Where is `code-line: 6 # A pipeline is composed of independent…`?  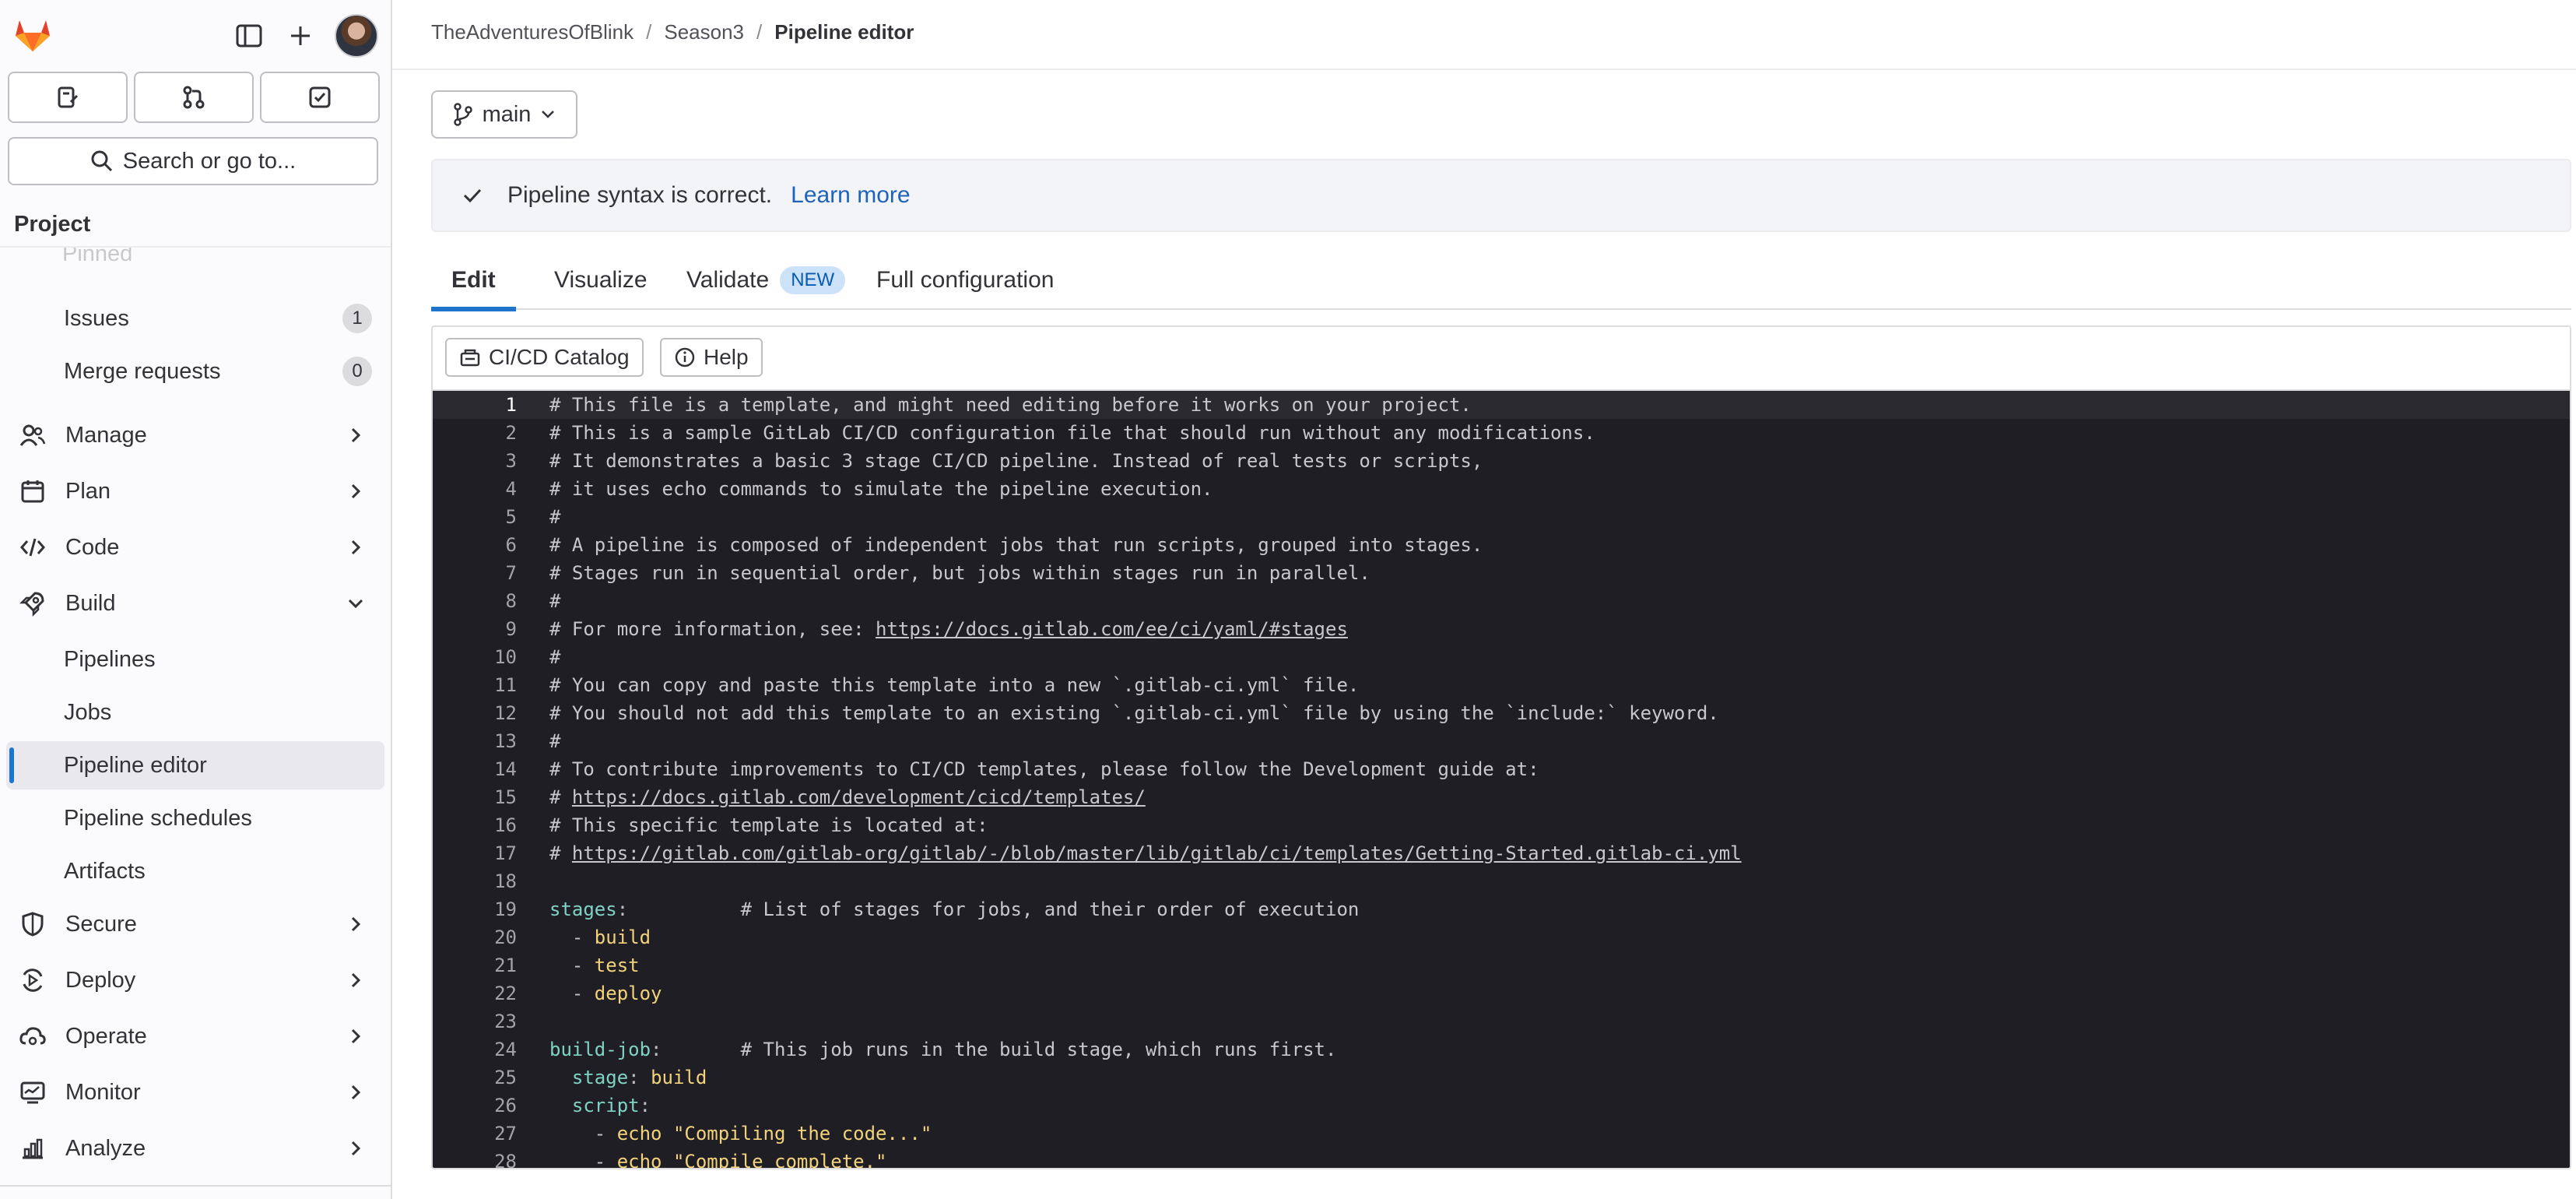 code-line: 6 # A pipeline is composed of independent… is located at coordinates (1502, 545).